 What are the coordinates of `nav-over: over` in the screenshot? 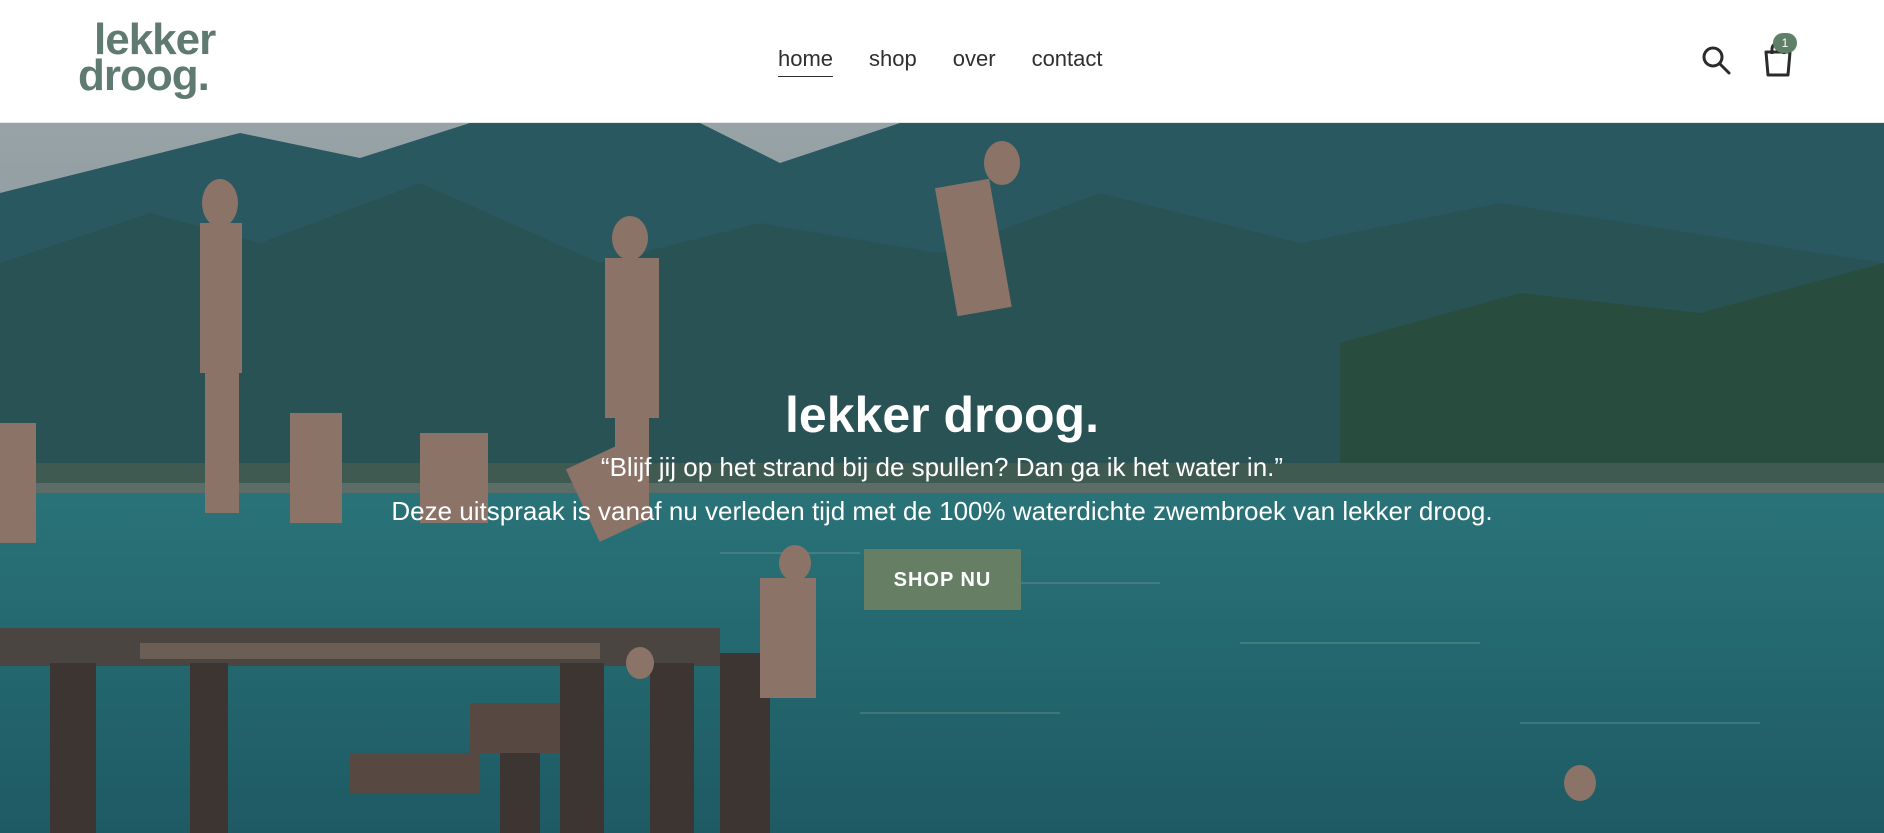 It's located at (974, 60).